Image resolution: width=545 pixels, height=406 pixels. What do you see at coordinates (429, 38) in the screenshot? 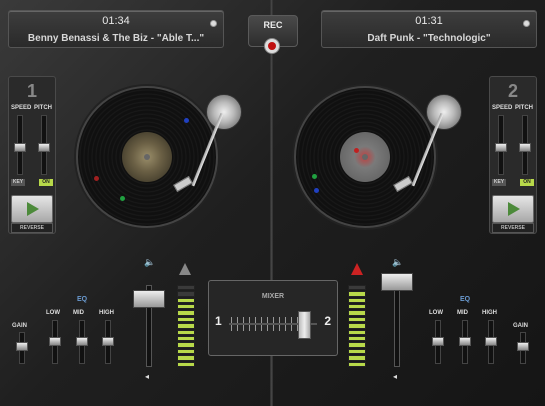
I see `deck-right-track: Daft Punk - "Technologic"` at bounding box center [429, 38].